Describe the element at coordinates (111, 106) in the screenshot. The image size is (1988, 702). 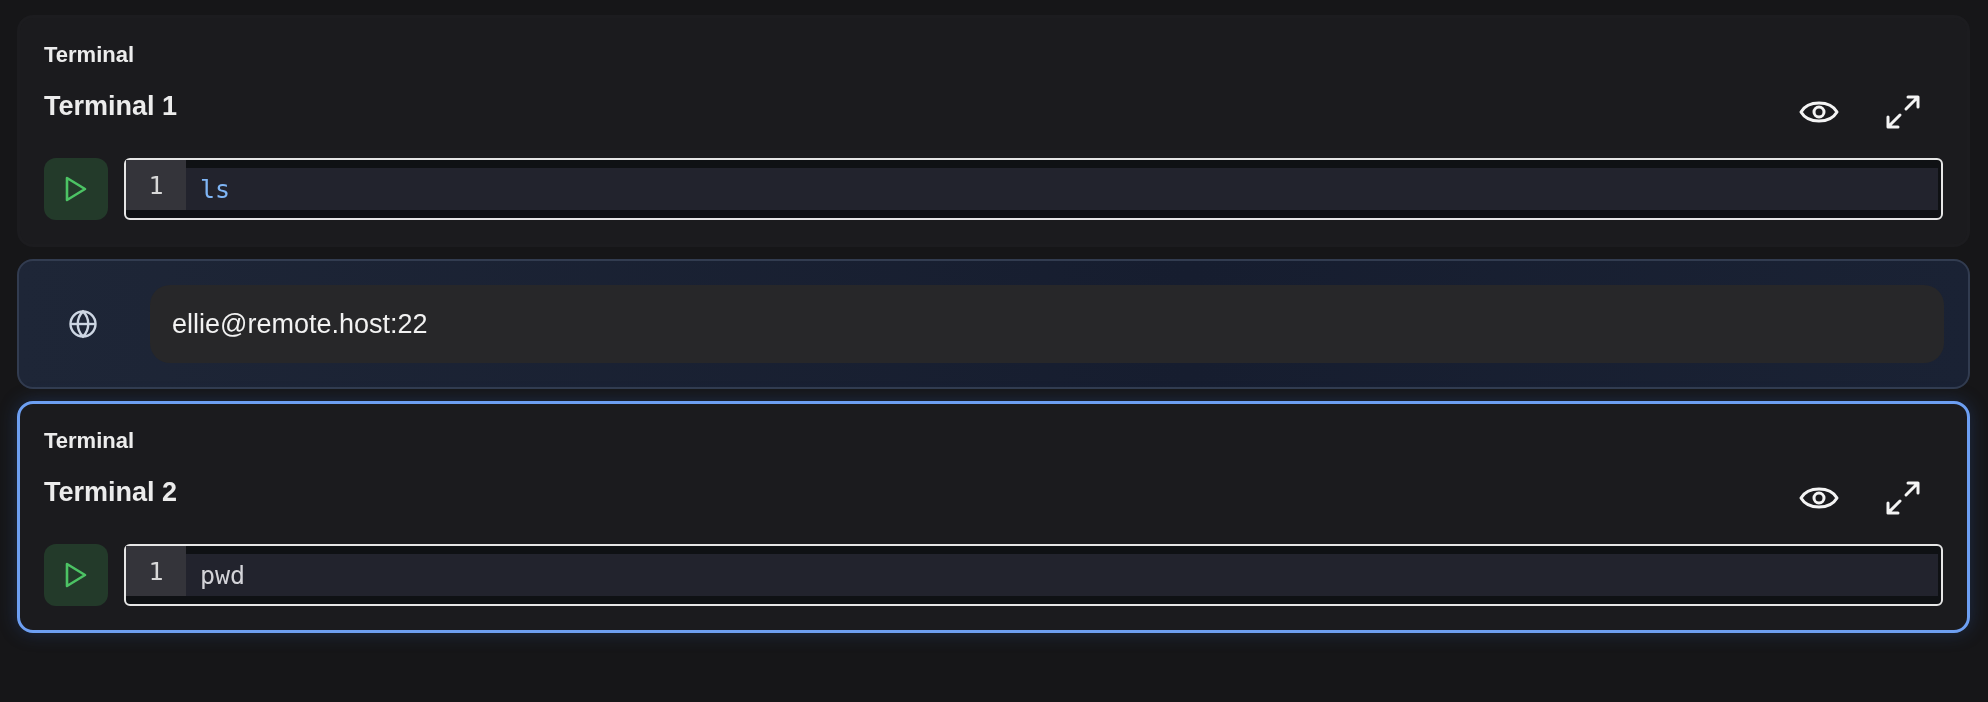
I see `card-title: Terminal 1` at that location.